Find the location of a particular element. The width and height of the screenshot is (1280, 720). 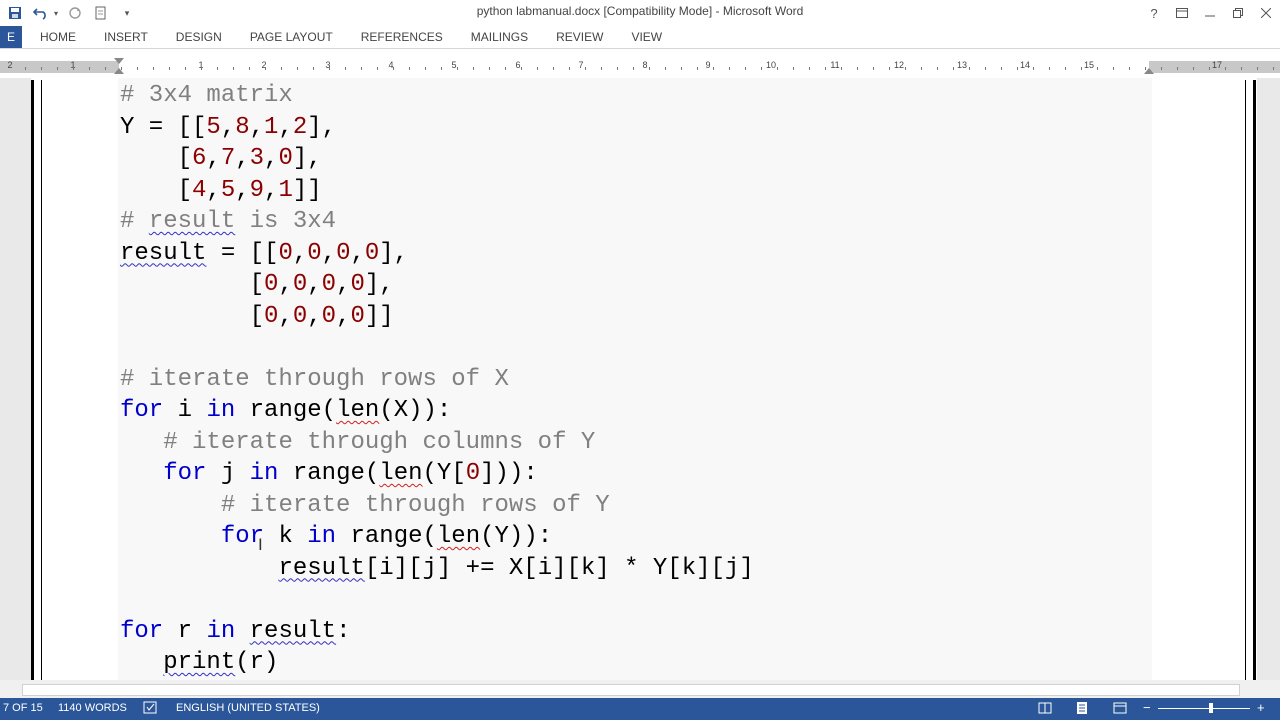

first-line-indent-marker is located at coordinates (119, 61).